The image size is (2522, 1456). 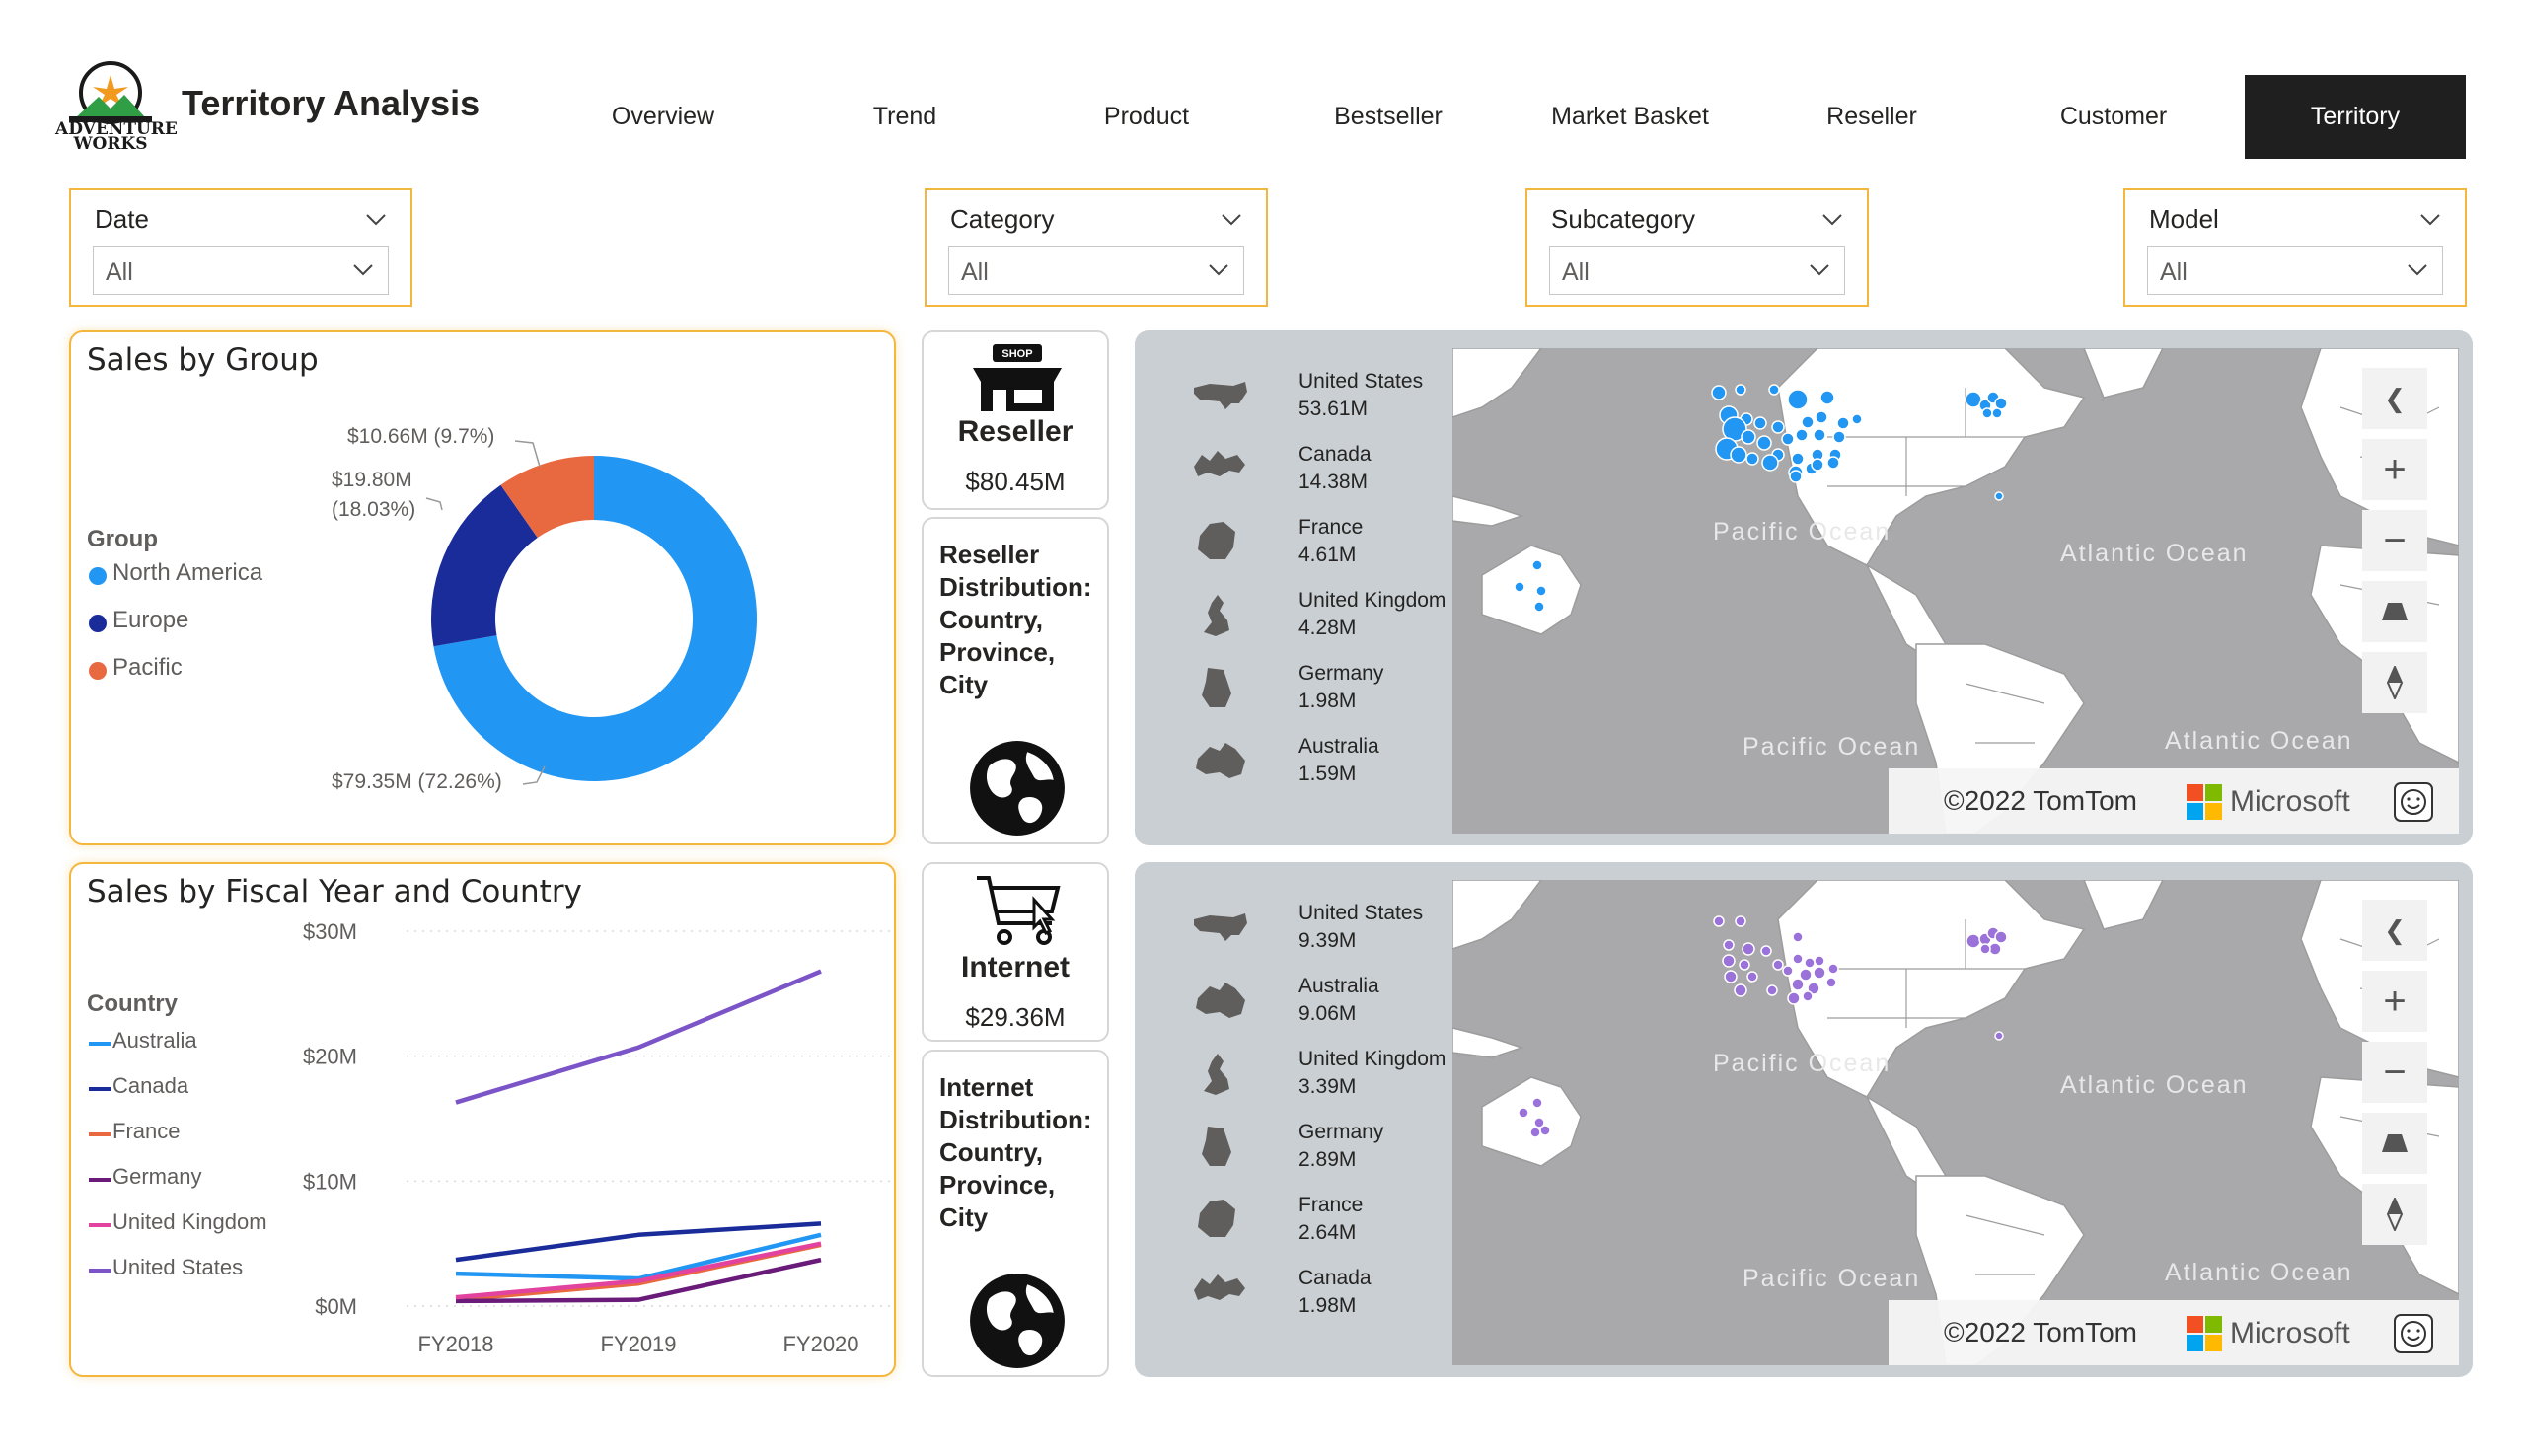 What do you see at coordinates (1871, 117) in the screenshot?
I see `nav-reseller: Reseller` at bounding box center [1871, 117].